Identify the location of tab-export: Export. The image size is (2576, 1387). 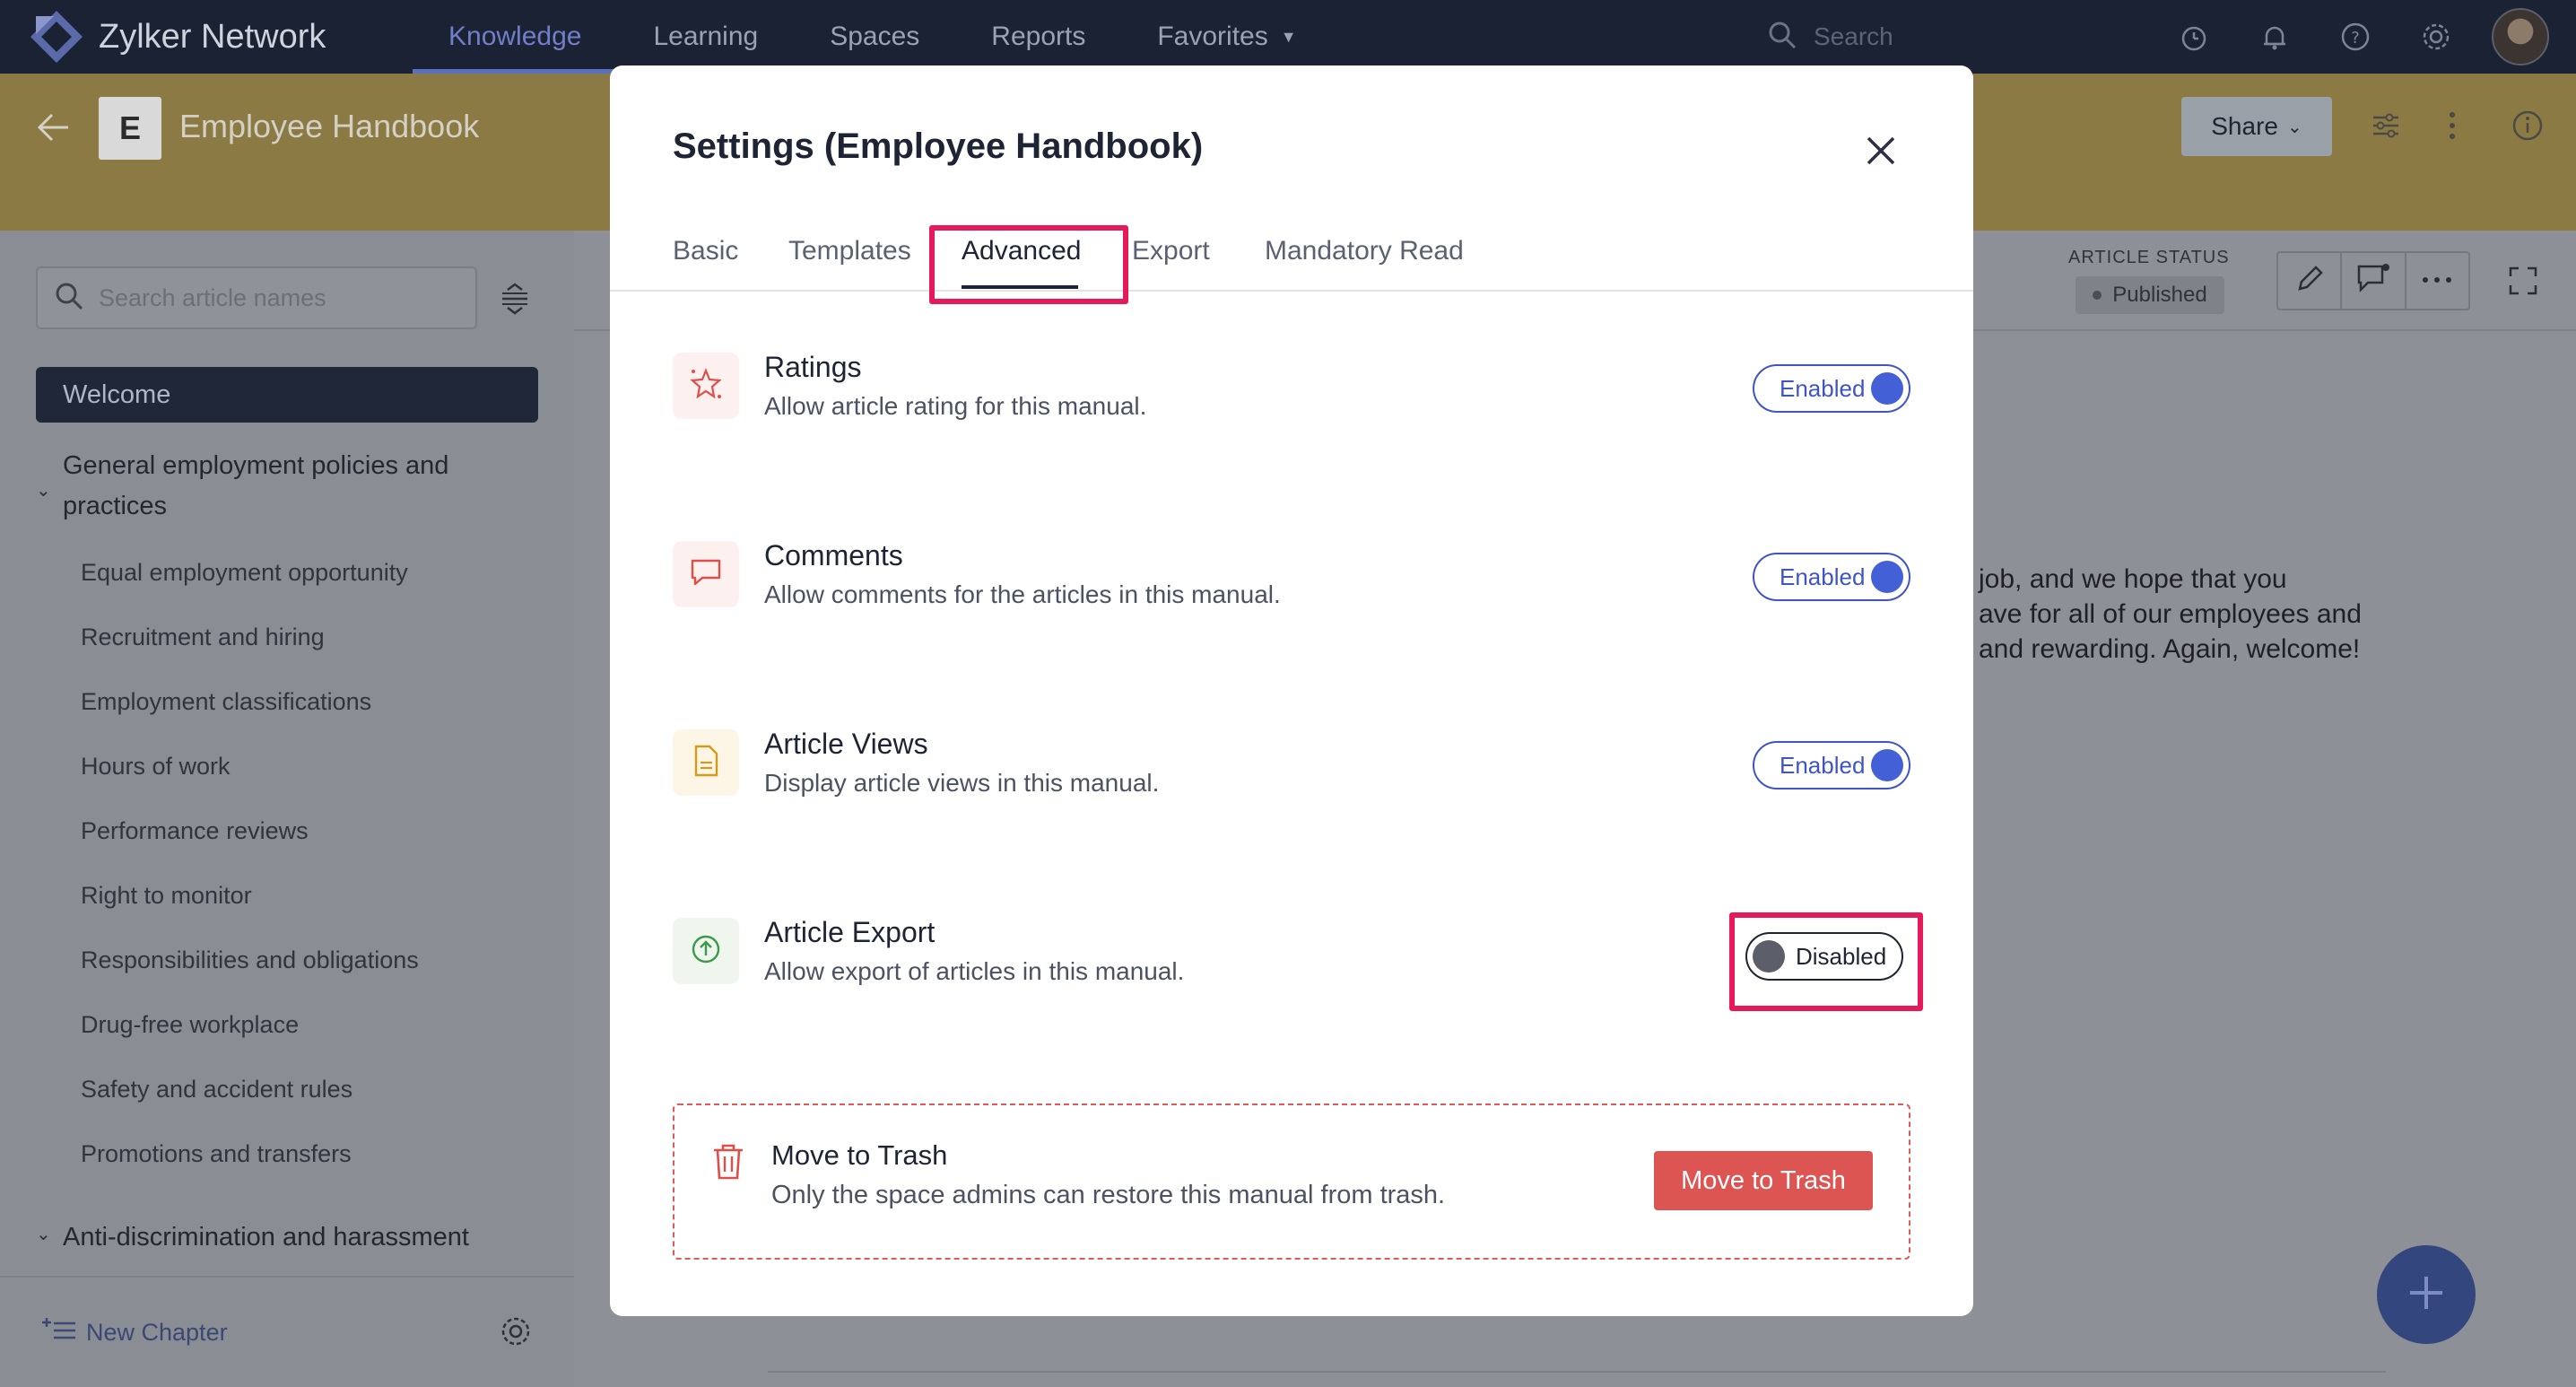
(1171, 251).